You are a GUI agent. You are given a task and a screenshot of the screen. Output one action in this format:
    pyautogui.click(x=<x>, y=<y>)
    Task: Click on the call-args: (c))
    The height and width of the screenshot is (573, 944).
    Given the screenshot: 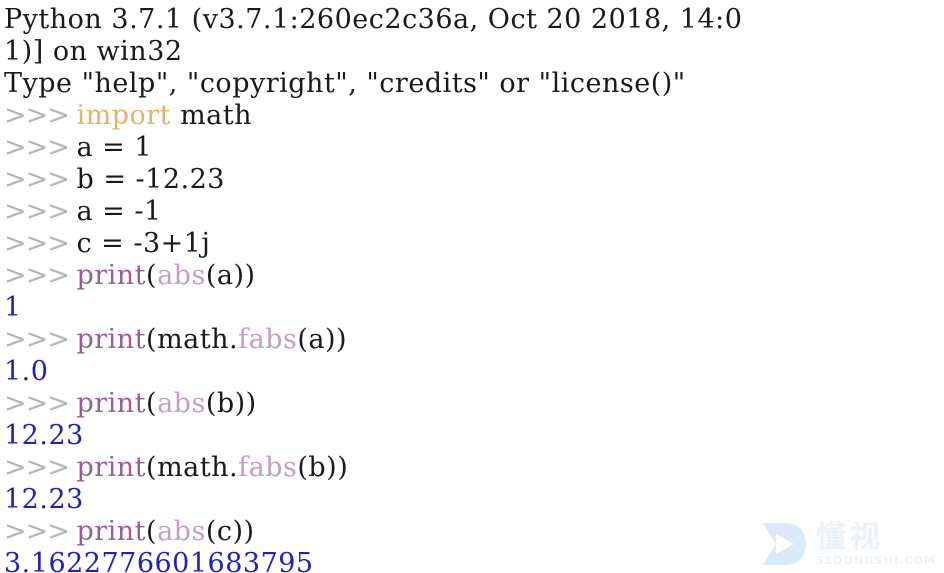 What is the action you would take?
    pyautogui.click(x=230, y=531)
    